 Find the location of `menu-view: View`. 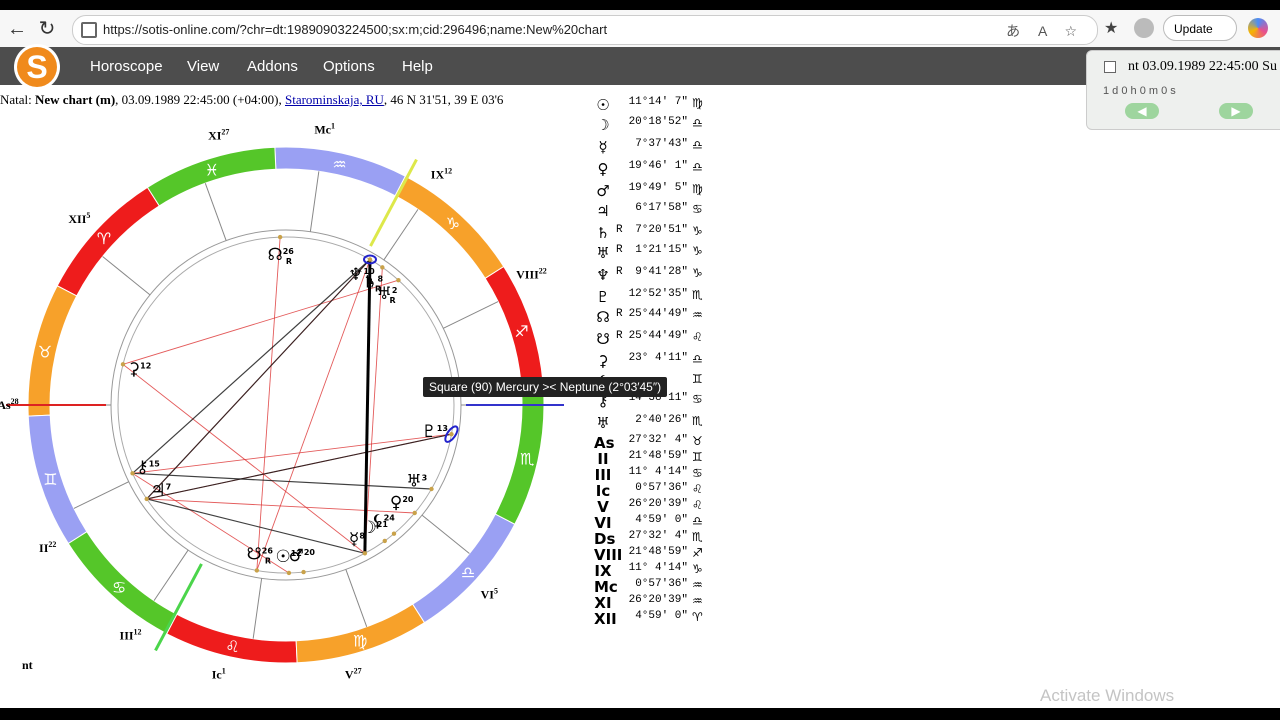

menu-view: View is located at coordinates (203, 66).